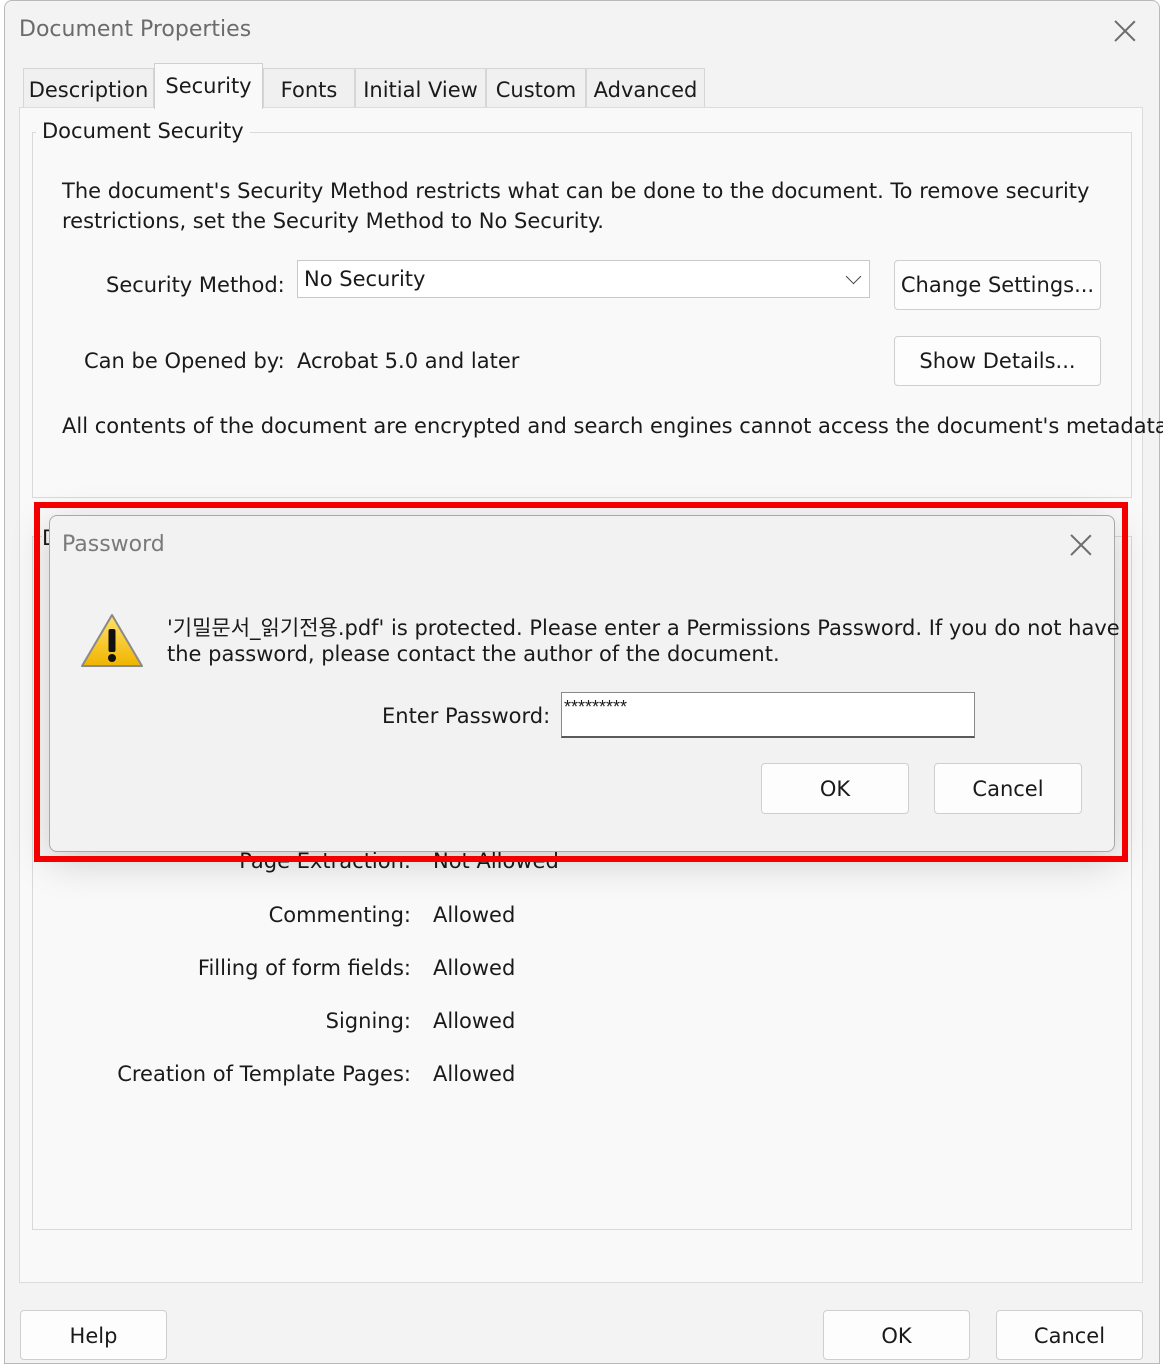  What do you see at coordinates (88, 87) in the screenshot?
I see `tab-description: Description` at bounding box center [88, 87].